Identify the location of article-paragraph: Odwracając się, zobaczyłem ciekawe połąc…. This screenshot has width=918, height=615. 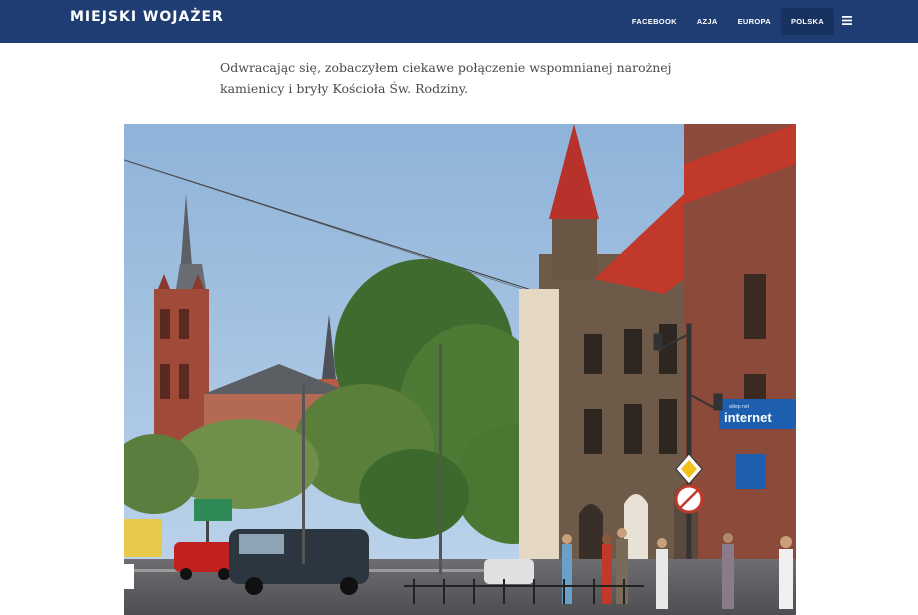
(446, 78).